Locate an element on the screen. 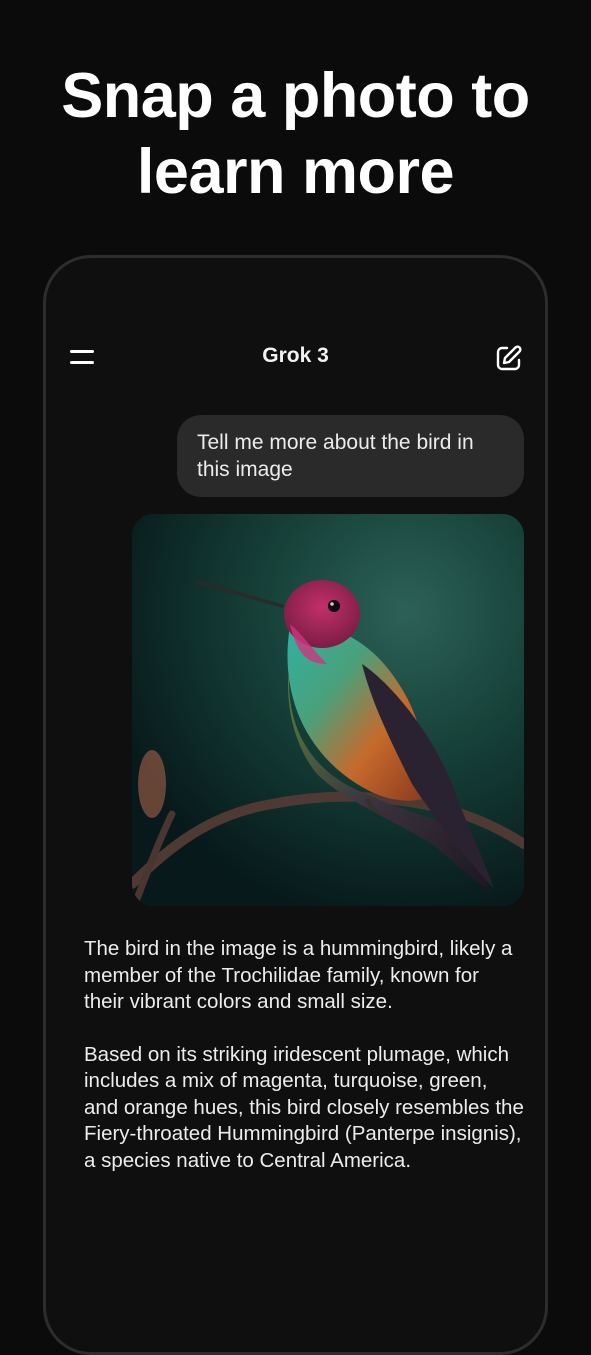 This screenshot has height=1355, width=591. promo-headline: Snap a photo to learn more is located at coordinates (295, 134).